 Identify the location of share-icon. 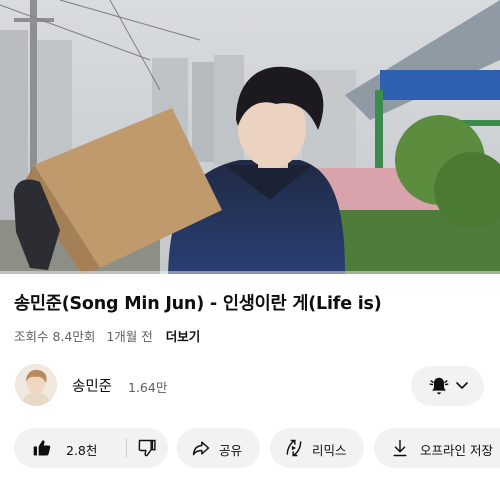
(201, 448).